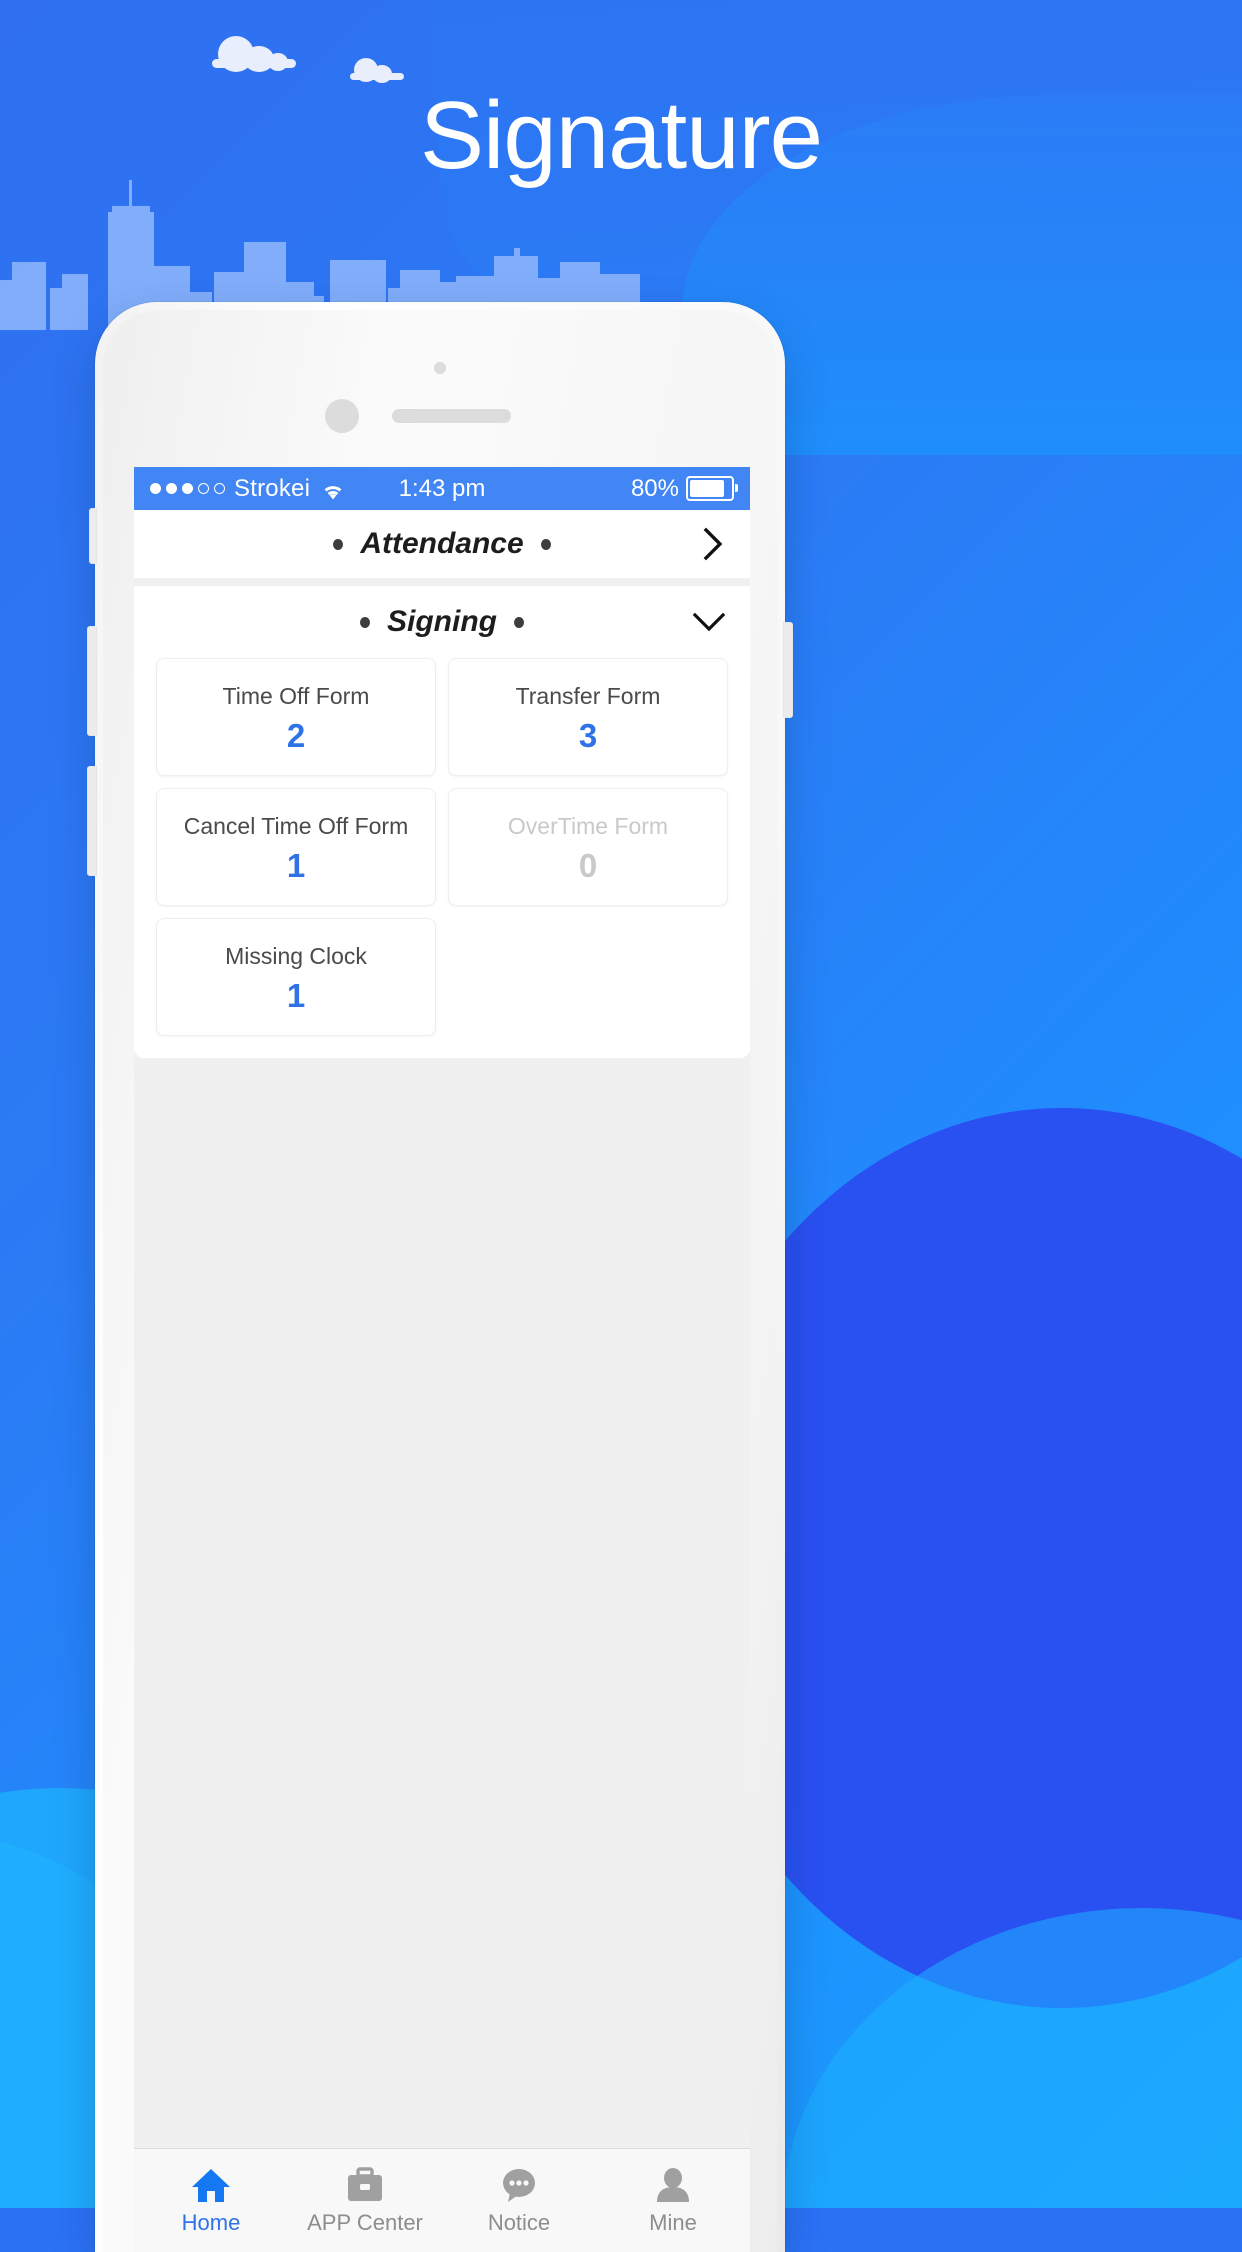  Describe the element at coordinates (440, 368) in the screenshot. I see `proximity-sensor-icon` at that location.